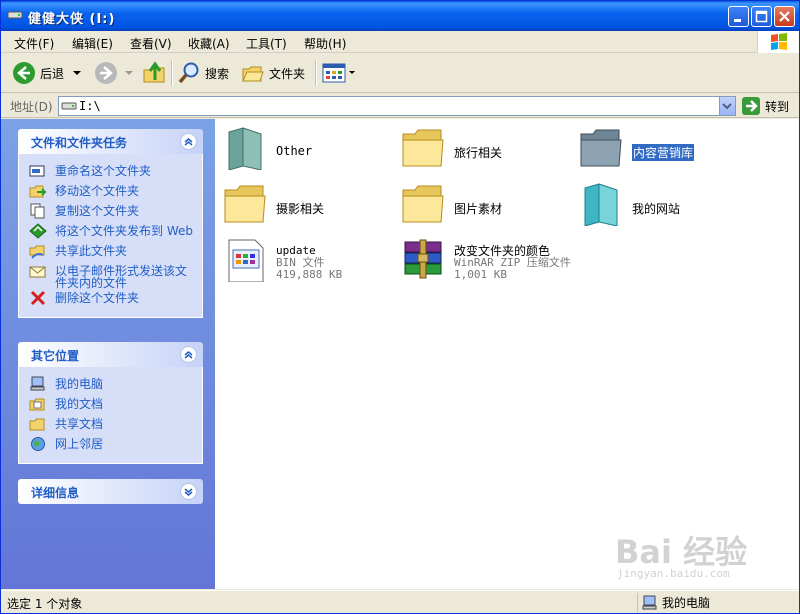  Describe the element at coordinates (738, 16) in the screenshot. I see `minimize-button` at that location.